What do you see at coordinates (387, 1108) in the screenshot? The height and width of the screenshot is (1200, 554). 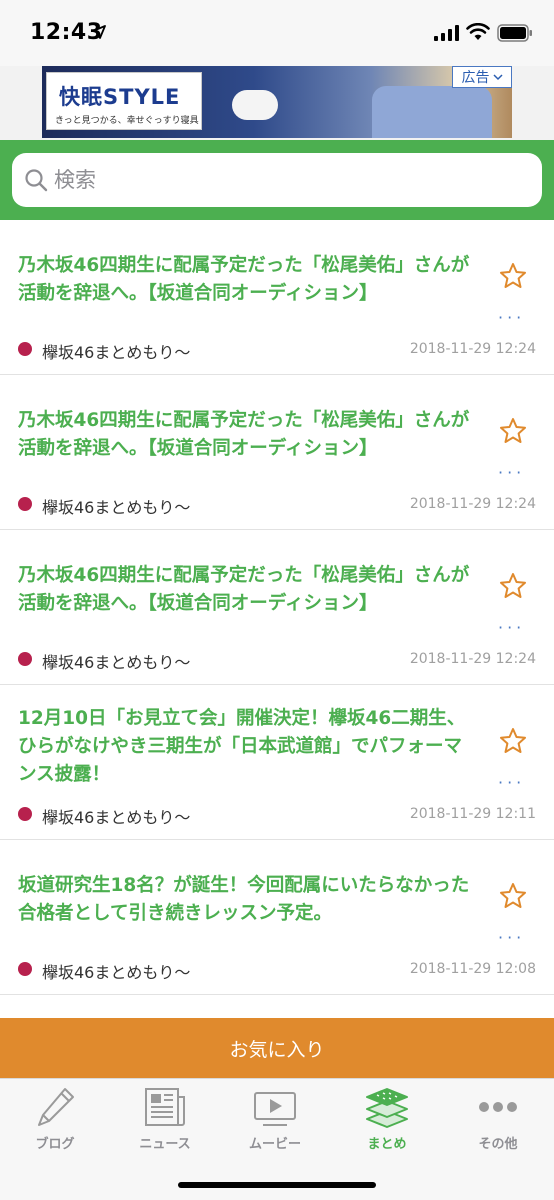 I see `layers-icon` at bounding box center [387, 1108].